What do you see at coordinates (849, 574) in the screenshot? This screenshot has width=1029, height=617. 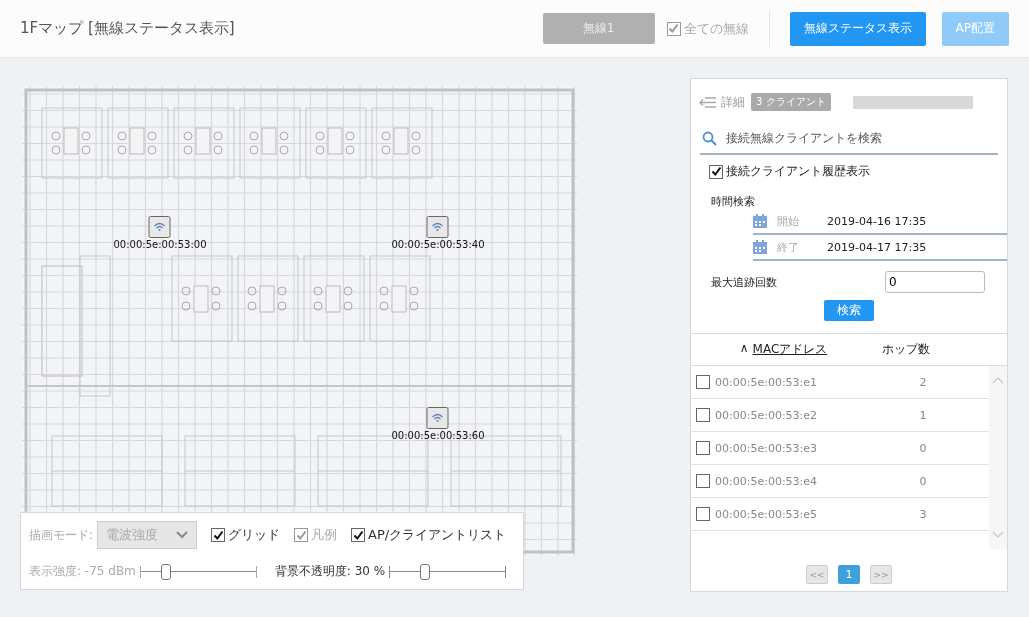 I see `page-button: 1` at bounding box center [849, 574].